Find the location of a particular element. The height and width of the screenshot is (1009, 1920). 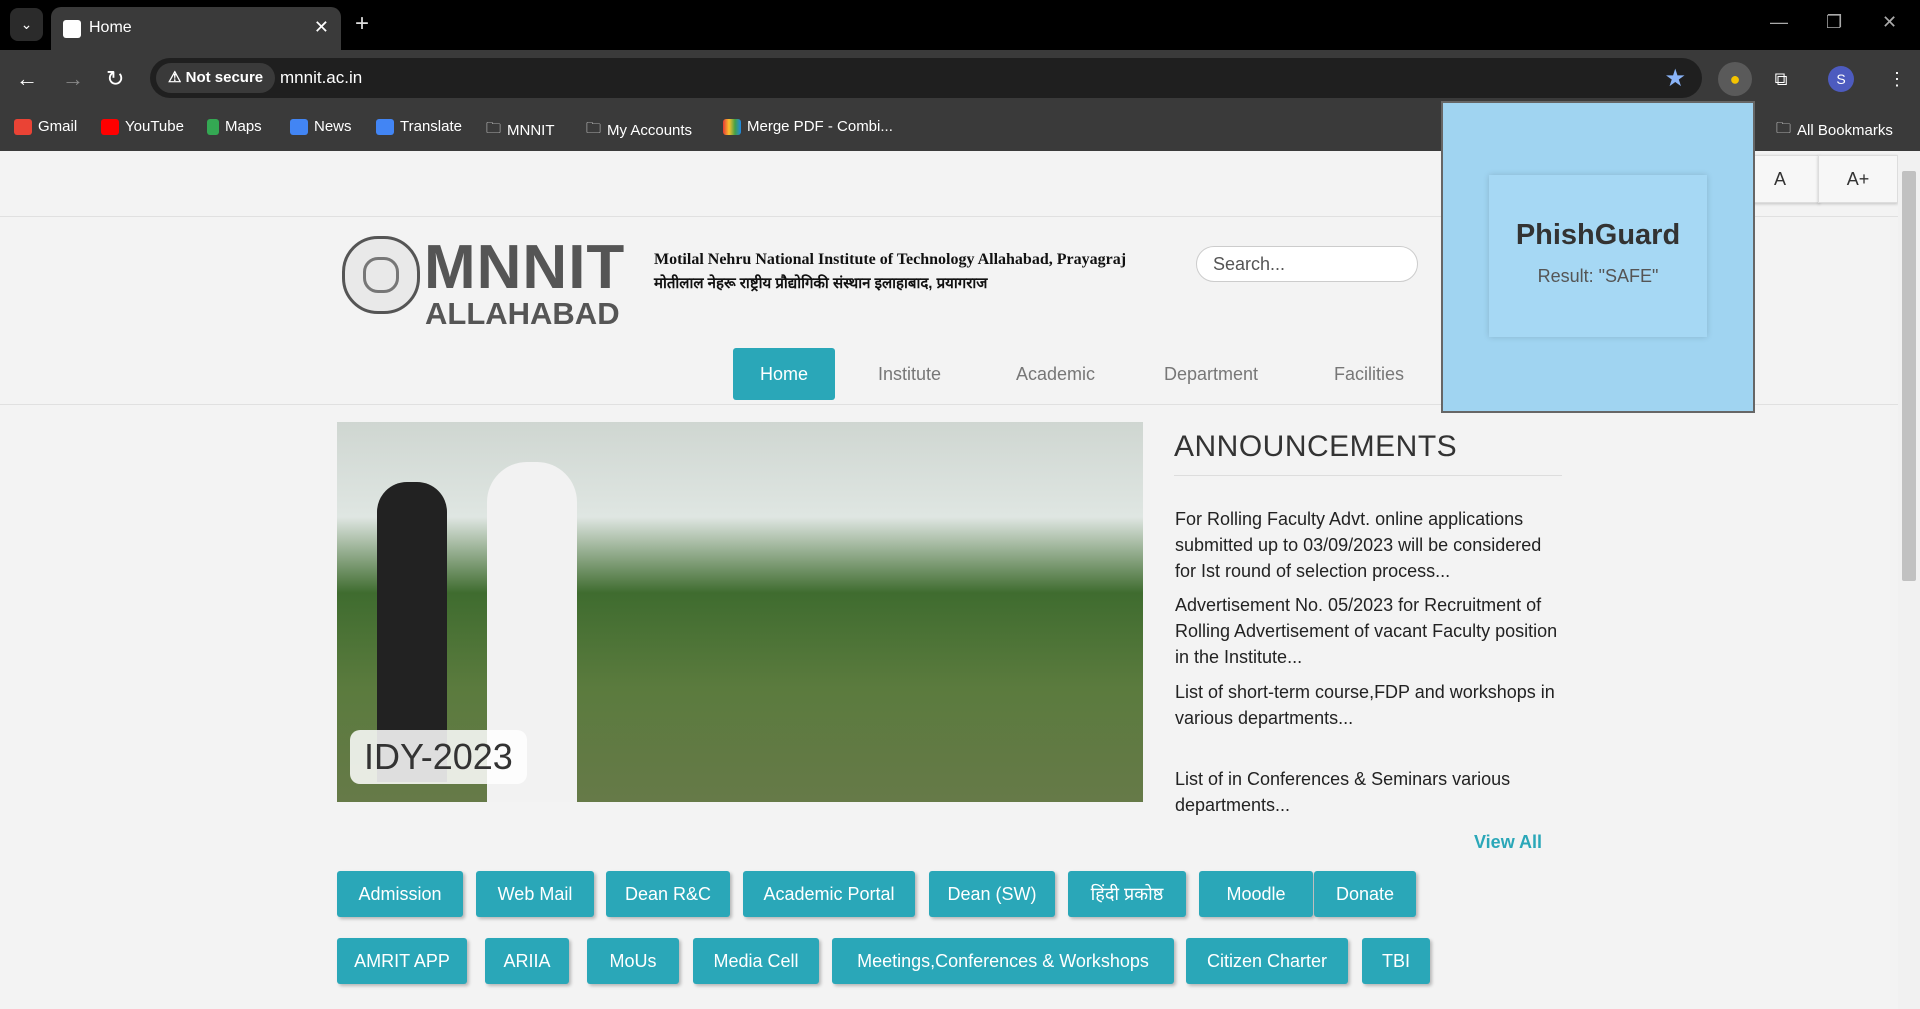

dean-sw-button: Dean (SW) is located at coordinates (992, 894).